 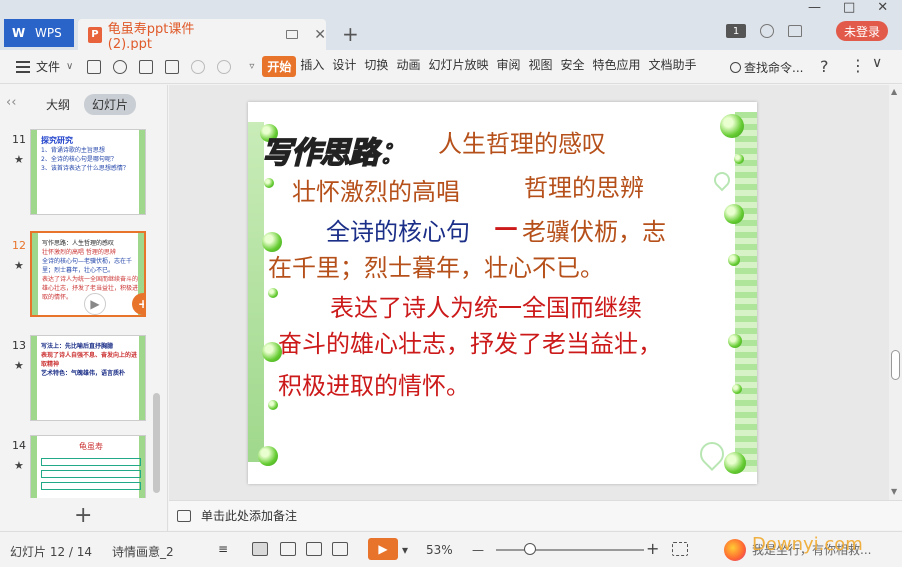 I want to click on ribbon-tab: 文档助手, so click(x=673, y=66).